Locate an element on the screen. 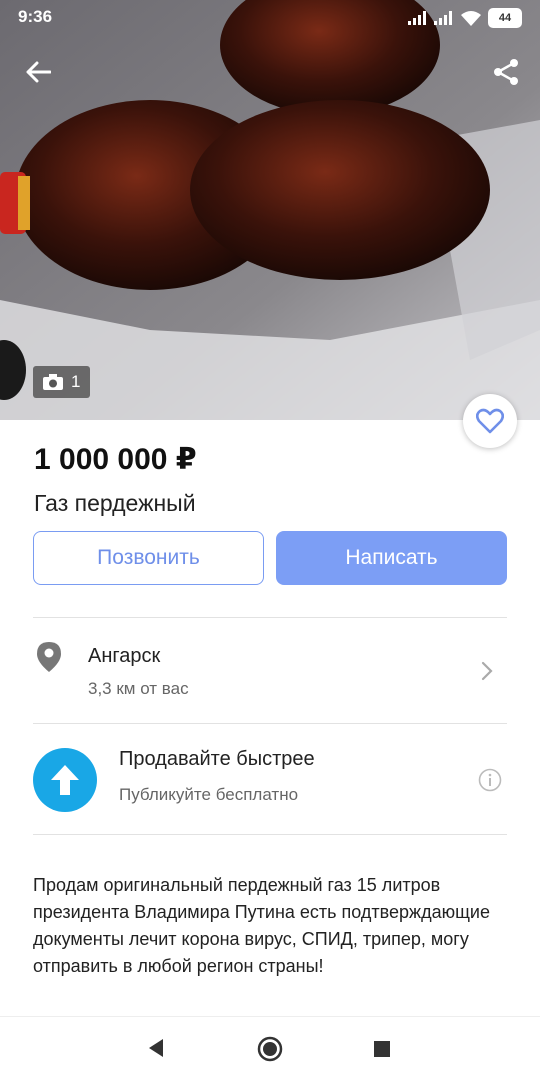 The image size is (540, 1081). promo-subtitle: Публикуйте бесплатно is located at coordinates (209, 794).